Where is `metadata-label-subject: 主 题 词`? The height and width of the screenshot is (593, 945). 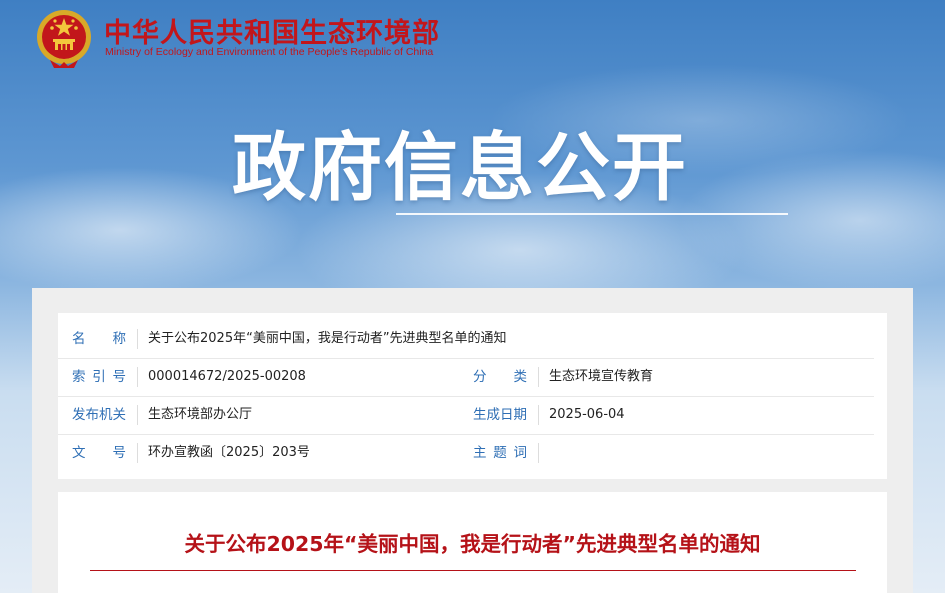
metadata-label-subject: 主 题 词 is located at coordinates (500, 453).